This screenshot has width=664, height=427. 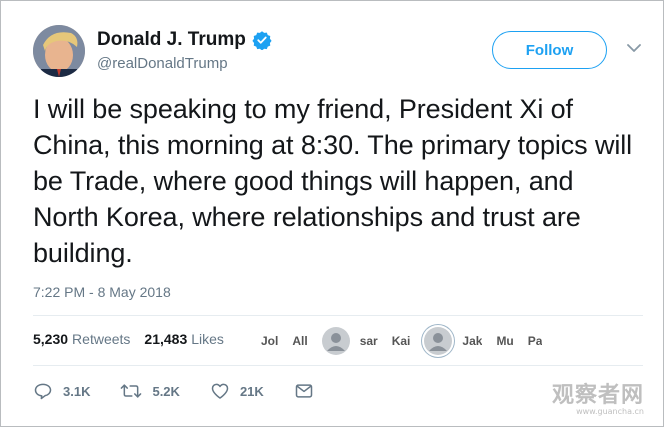 I want to click on author-handle: @realDonaldTrump, so click(x=162, y=63).